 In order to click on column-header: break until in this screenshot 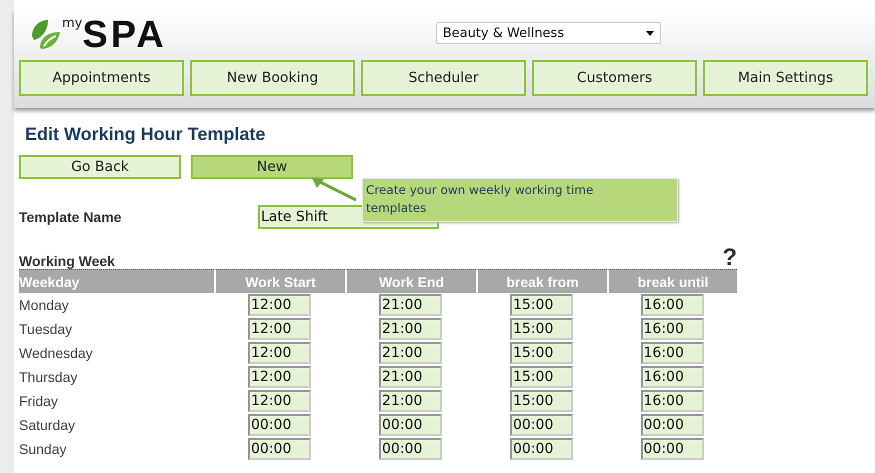, I will do `click(672, 281)`.